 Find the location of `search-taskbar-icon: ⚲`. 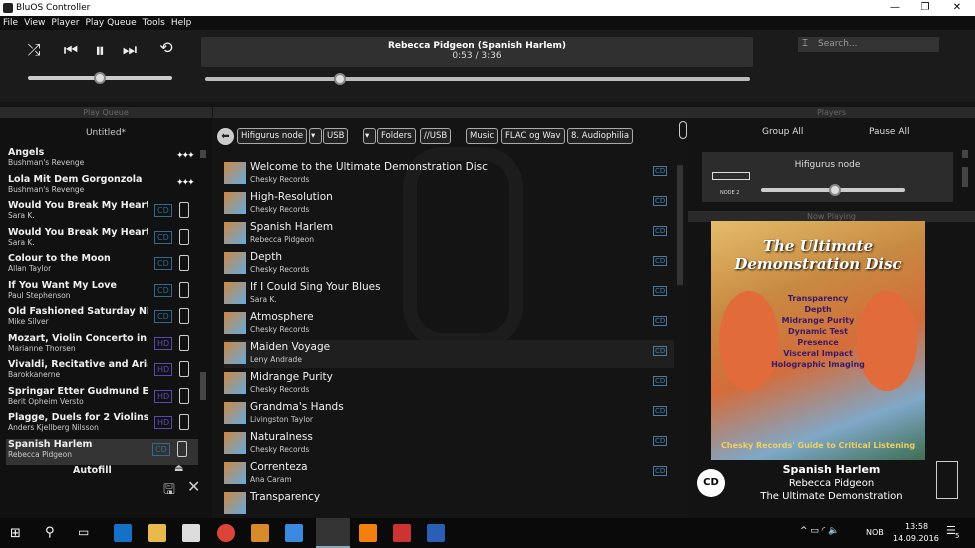

search-taskbar-icon: ⚲ is located at coordinates (50, 532).